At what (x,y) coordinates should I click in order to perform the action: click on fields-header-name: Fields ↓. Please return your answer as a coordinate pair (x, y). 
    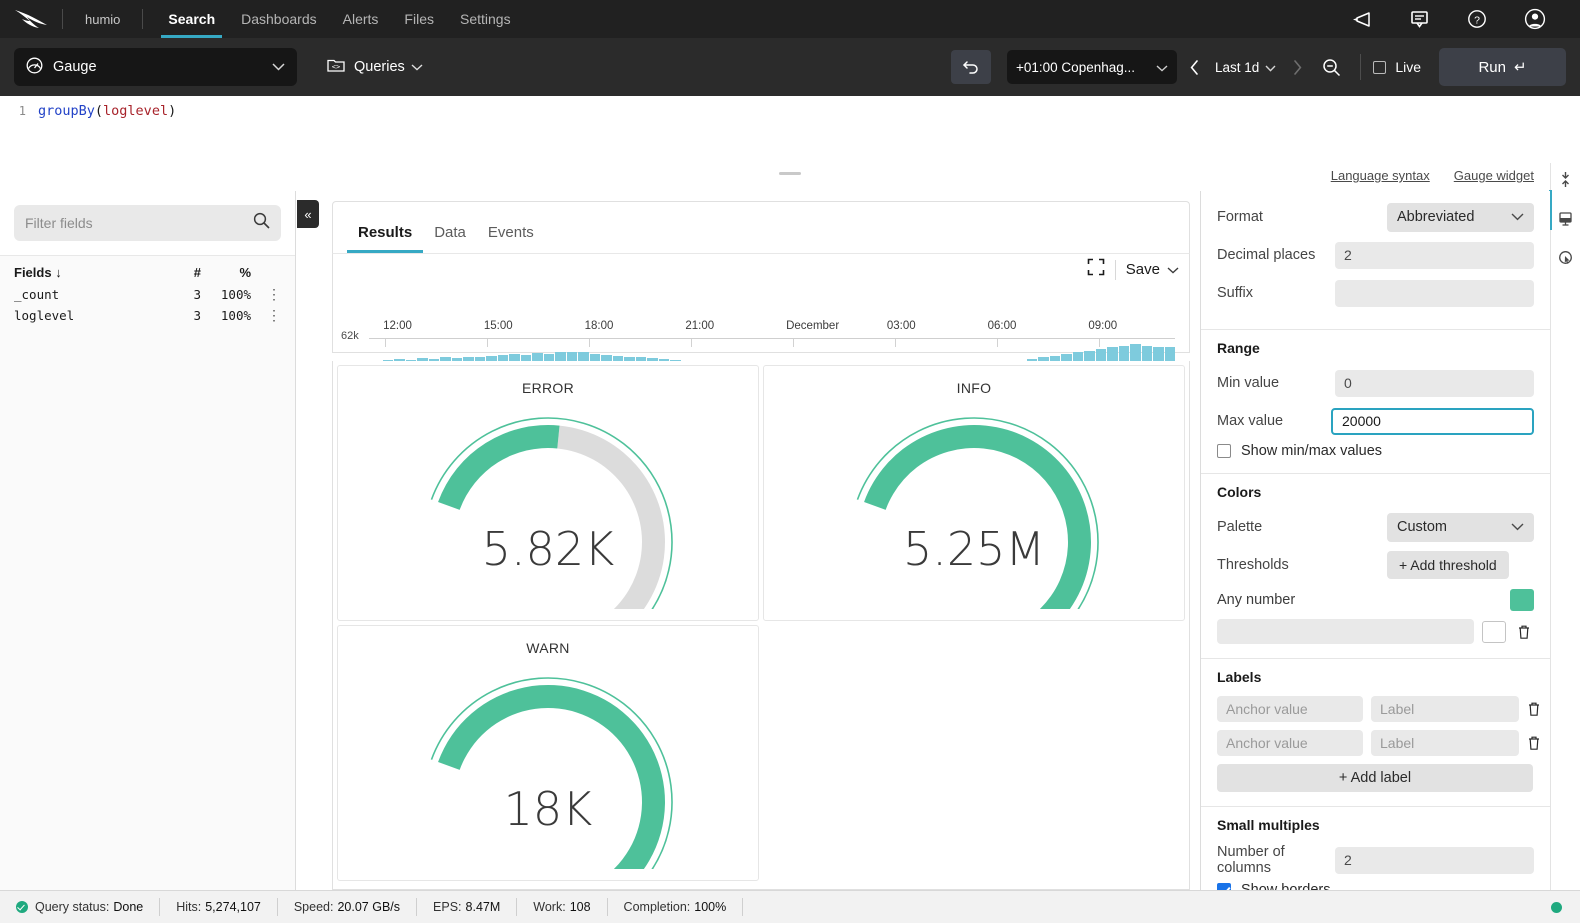
    Looking at the image, I should click on (87, 272).